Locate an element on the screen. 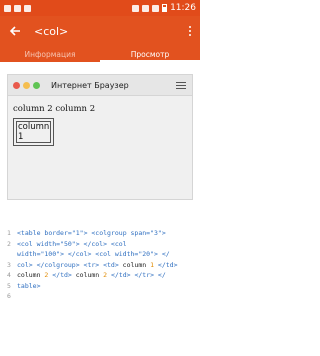 The height and width of the screenshot is (356, 320). line-number: 3 is located at coordinates (9, 264).